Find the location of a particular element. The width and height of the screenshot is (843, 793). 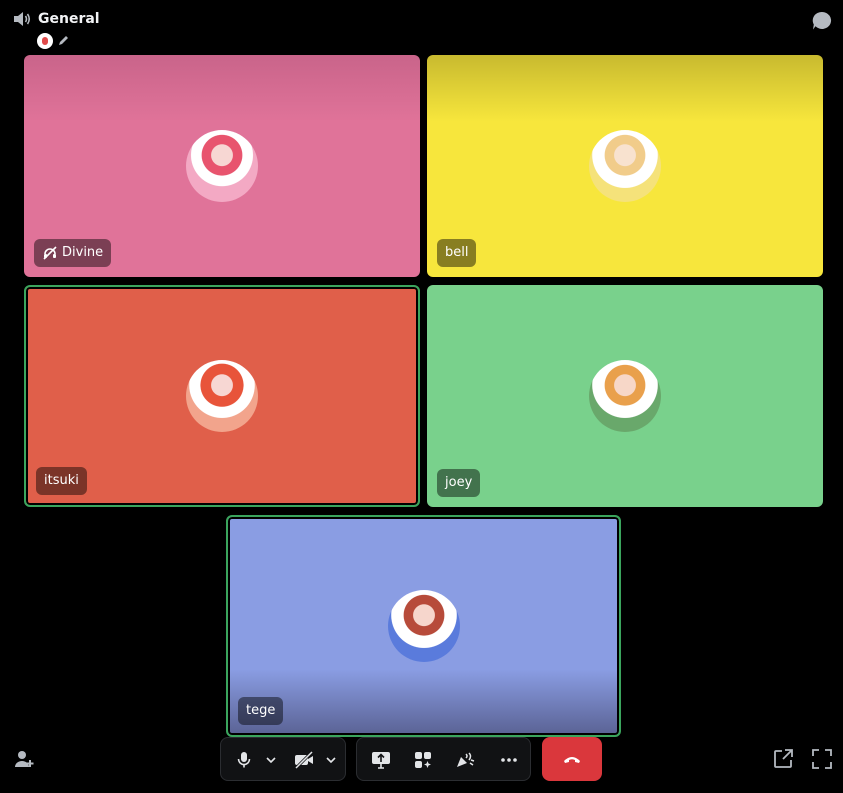

participant-tile-itsuki: itsuki is located at coordinates (222, 396).